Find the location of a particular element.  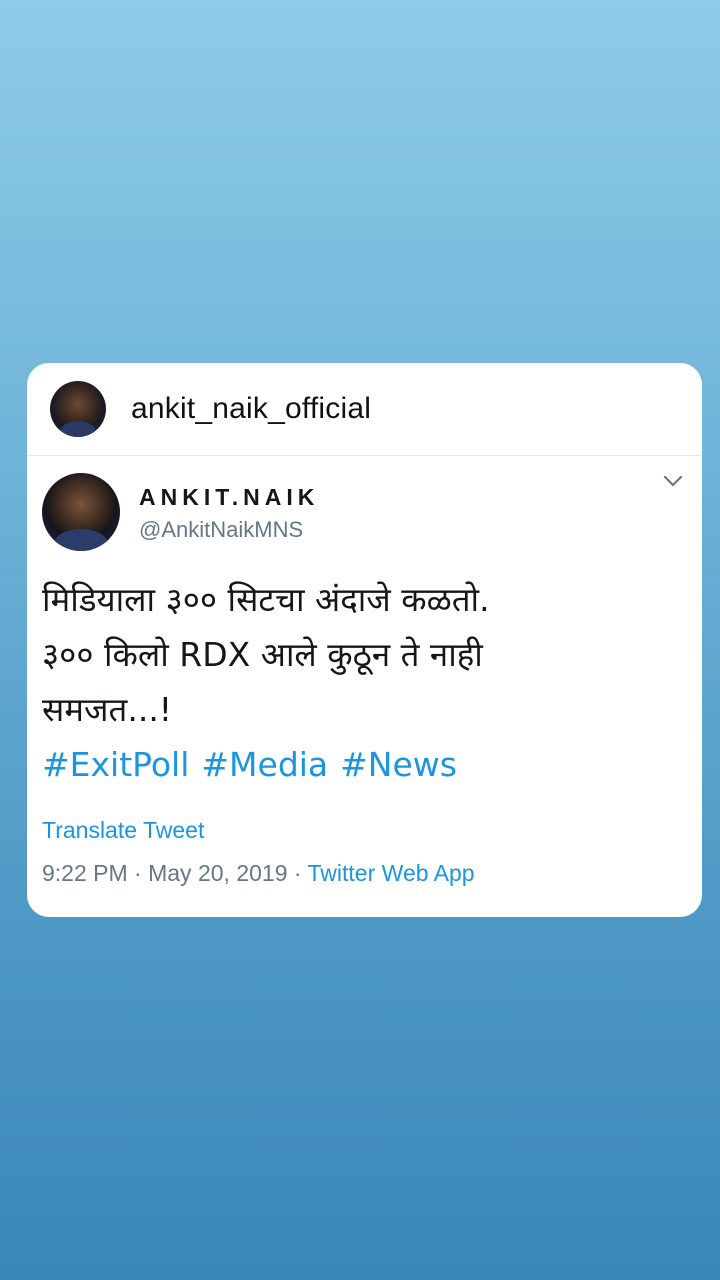

tweet-text-line: मिडियाला ३०० सिटचा अंदाजे कळतो. is located at coordinates (266, 599).